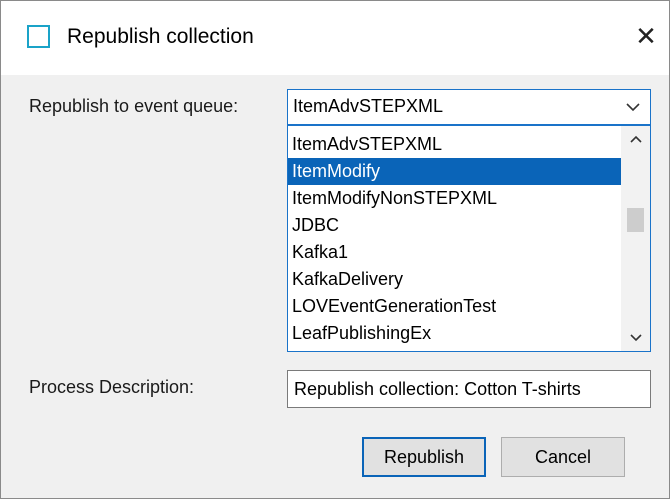  What do you see at coordinates (455, 333) in the screenshot?
I see `dropdown-option: LeafPublishingEx` at bounding box center [455, 333].